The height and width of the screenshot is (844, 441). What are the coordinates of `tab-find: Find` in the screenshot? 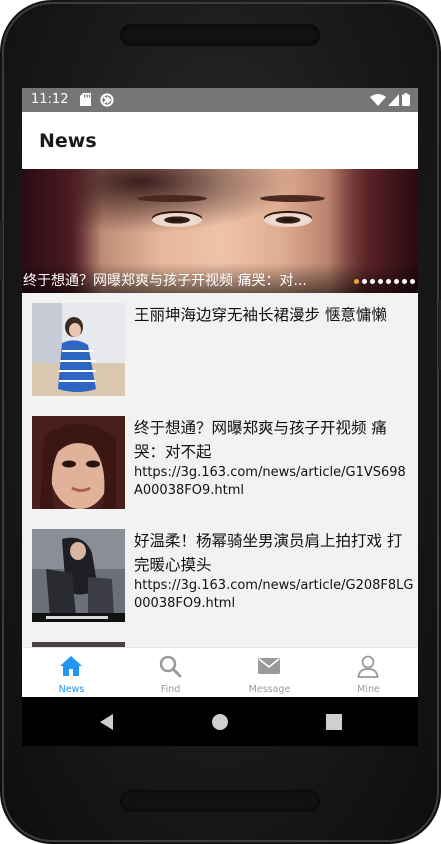 It's located at (170, 673).